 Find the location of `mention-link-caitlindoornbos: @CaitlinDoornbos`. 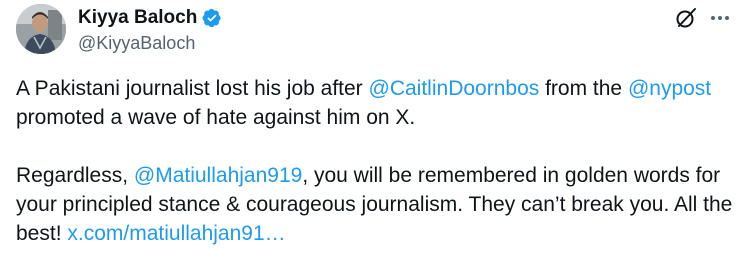

mention-link-caitlindoornbos: @CaitlinDoornbos is located at coordinates (454, 88).